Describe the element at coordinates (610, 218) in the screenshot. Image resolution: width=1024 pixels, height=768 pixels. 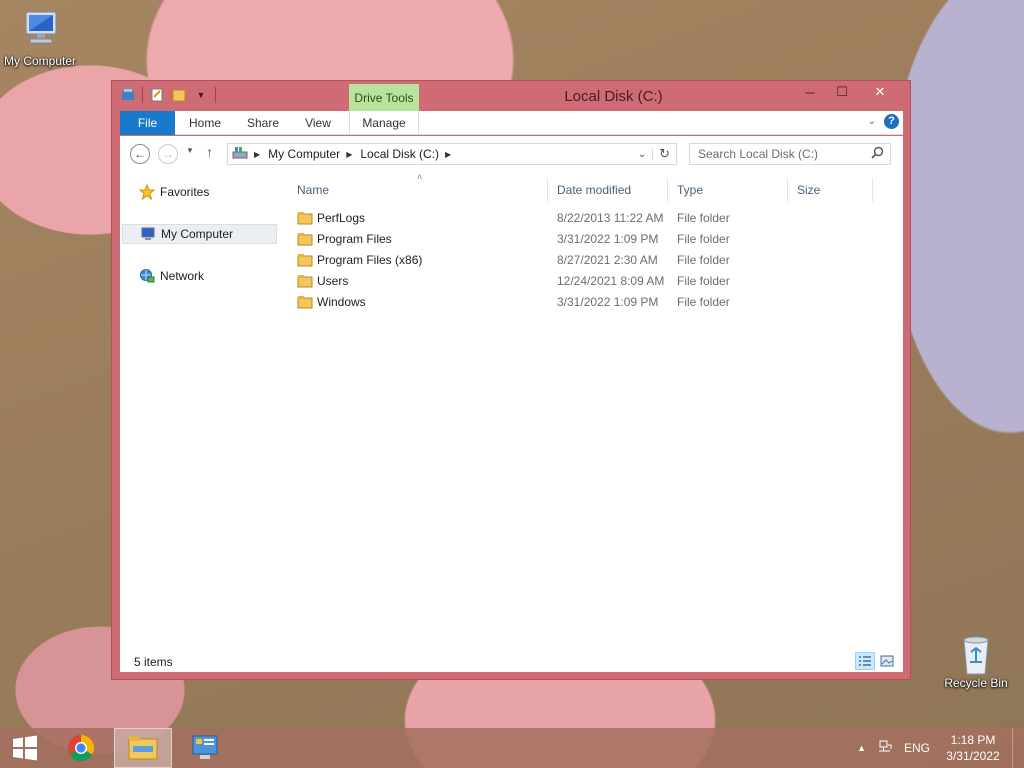
I see `file-date-modified: 8/22/2013 11:22 AM` at that location.